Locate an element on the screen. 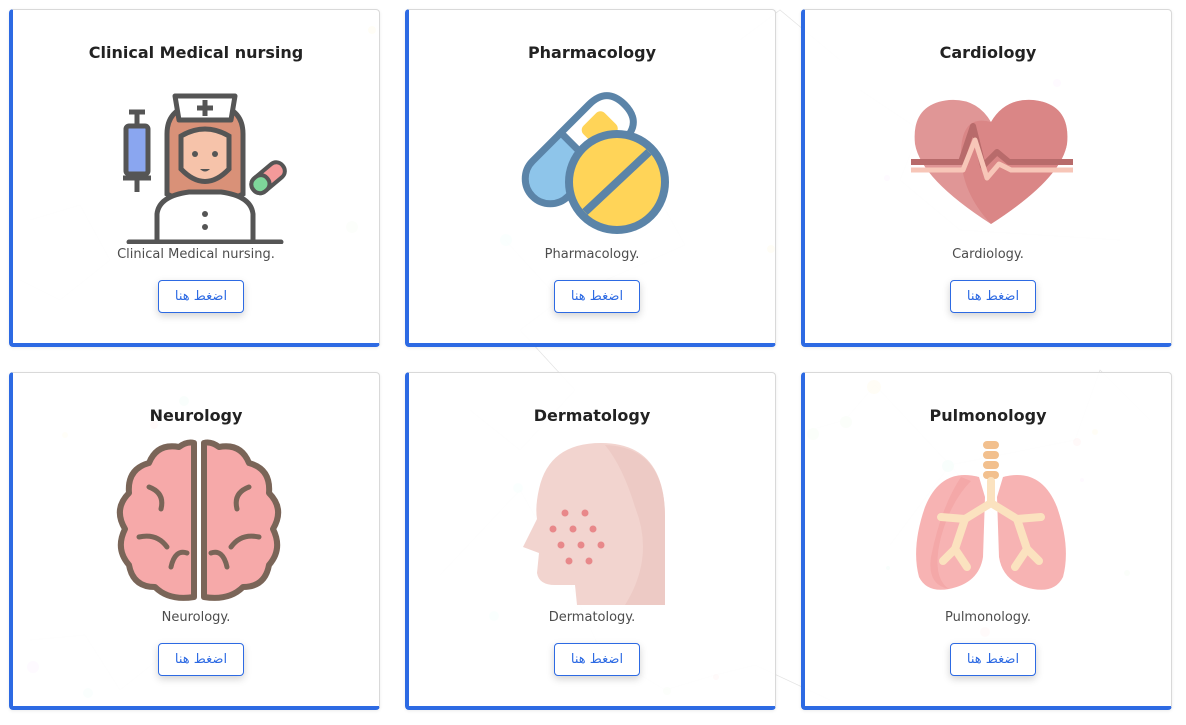  card-description: Pharmacology. is located at coordinates (592, 254).